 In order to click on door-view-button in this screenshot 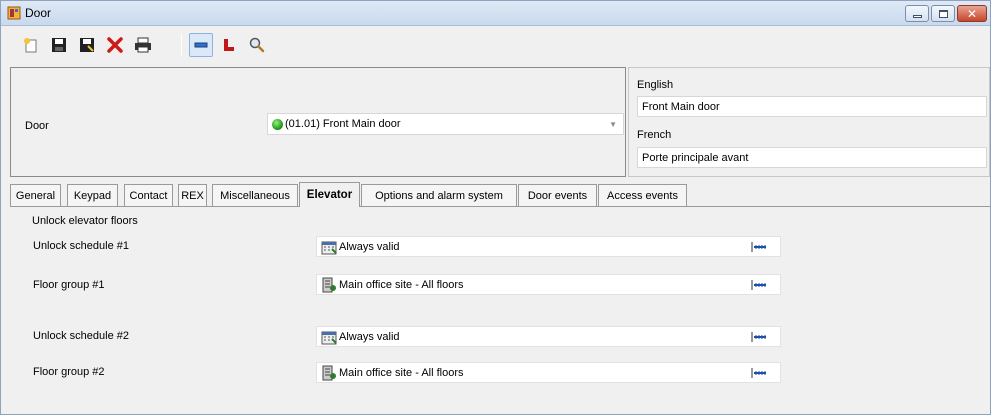, I will do `click(201, 45)`.